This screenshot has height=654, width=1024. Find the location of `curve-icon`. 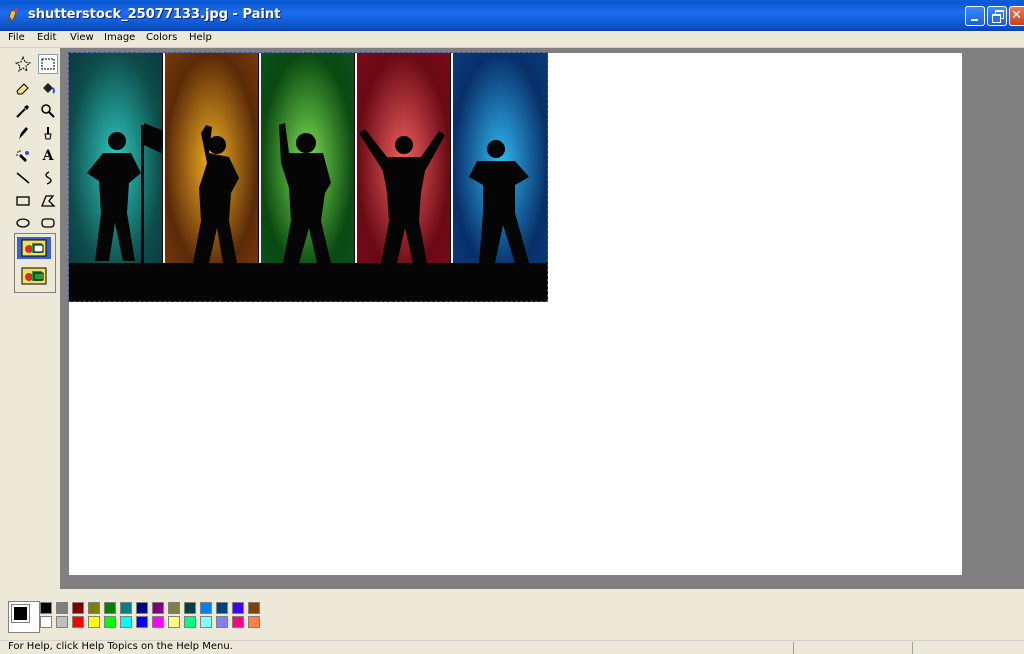

curve-icon is located at coordinates (48, 178).